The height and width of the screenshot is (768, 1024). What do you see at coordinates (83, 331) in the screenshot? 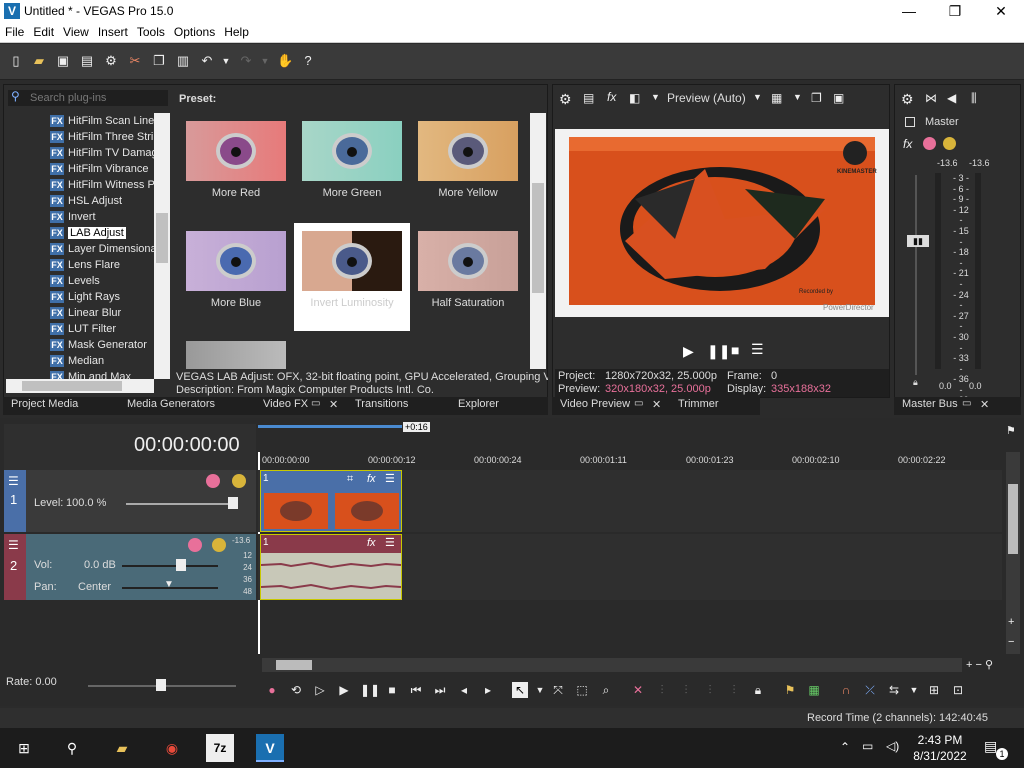
I see `plugin-item: FX LUT Filter` at bounding box center [83, 331].